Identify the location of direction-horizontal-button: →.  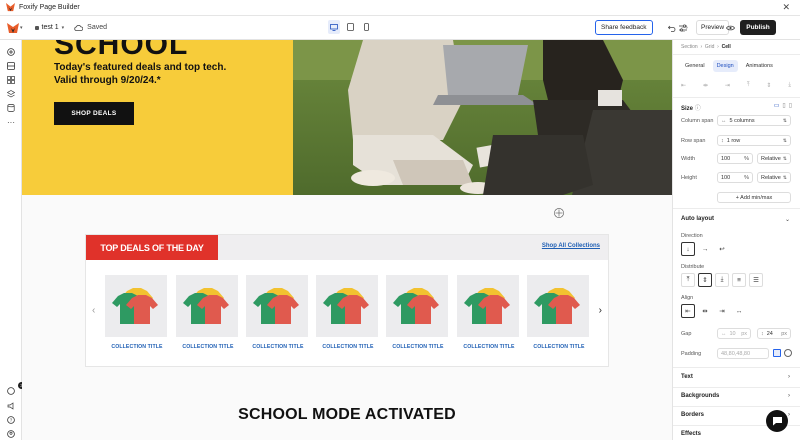
(705, 249).